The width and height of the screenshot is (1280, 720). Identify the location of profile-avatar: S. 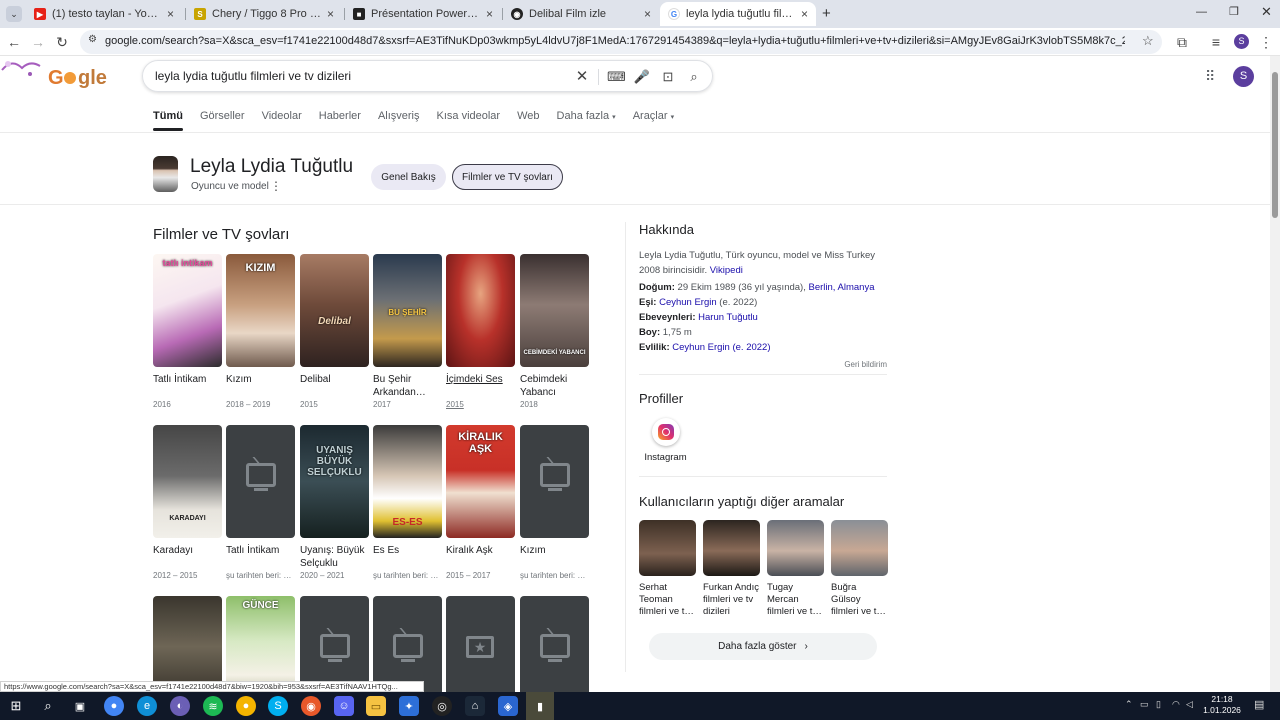
(1241, 41).